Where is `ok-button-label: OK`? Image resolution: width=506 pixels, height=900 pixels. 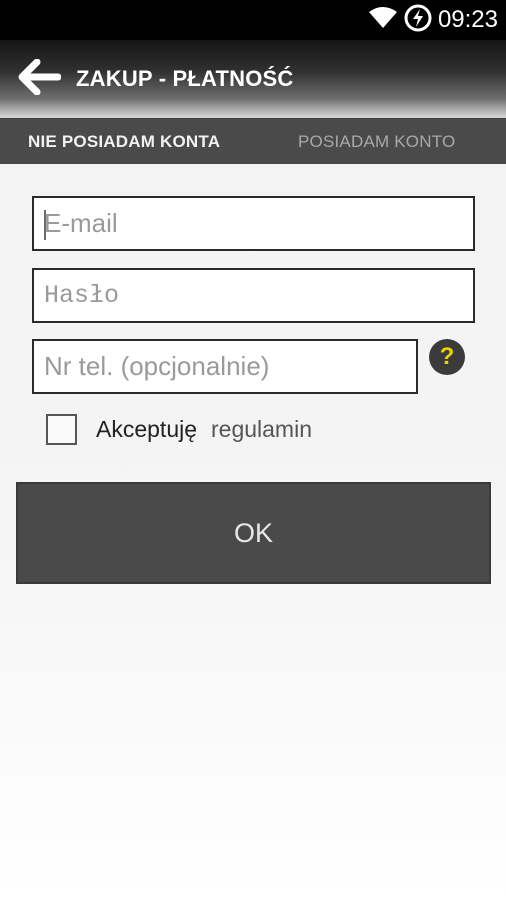
ok-button-label: OK is located at coordinates (253, 532).